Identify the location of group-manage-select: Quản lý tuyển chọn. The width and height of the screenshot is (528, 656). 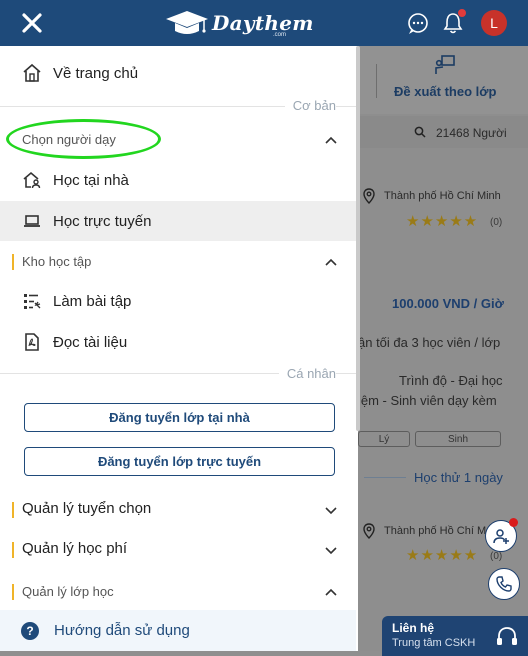
(178, 510).